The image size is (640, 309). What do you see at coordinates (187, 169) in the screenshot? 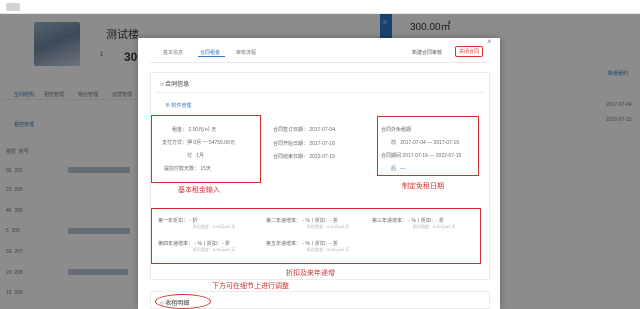
I see `advance-days-row: 提前付款天数： 15天` at bounding box center [187, 169].